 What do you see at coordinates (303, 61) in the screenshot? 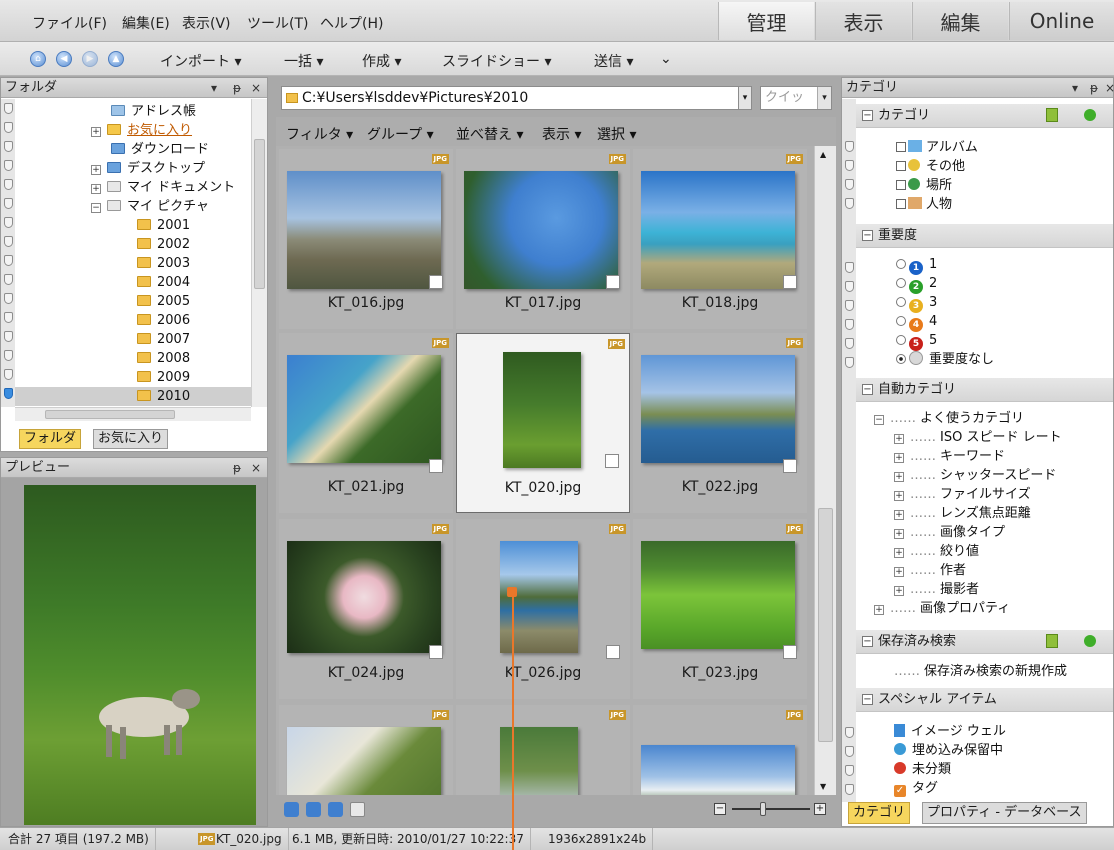
I see `batch-menu: 一括 ▾` at bounding box center [303, 61].